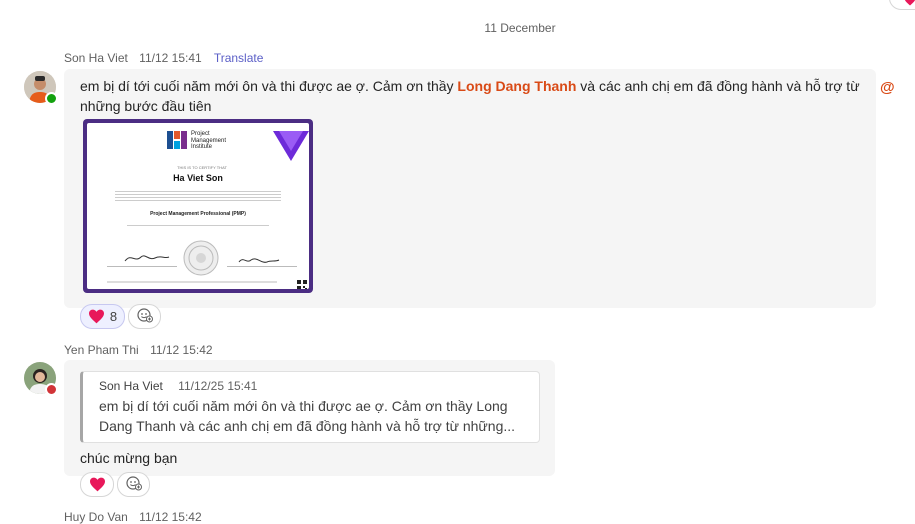  What do you see at coordinates (302, 283) in the screenshot?
I see `qr-code-icon` at bounding box center [302, 283].